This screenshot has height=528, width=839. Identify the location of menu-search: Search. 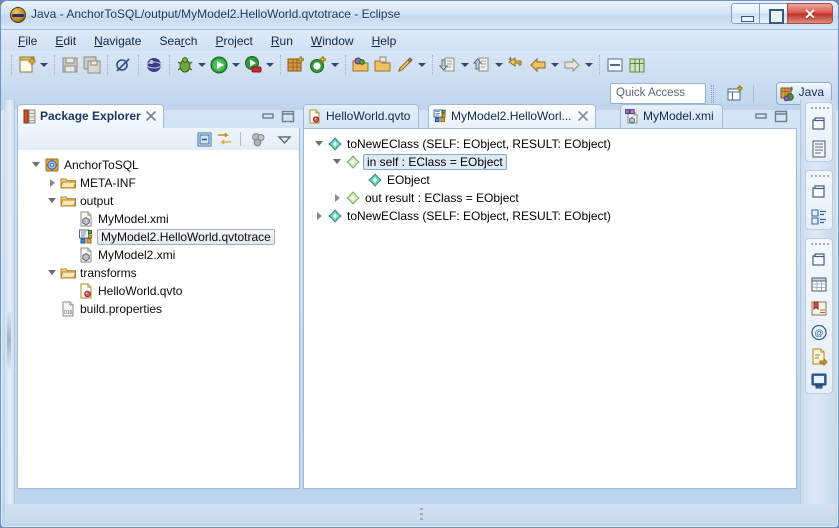
(178, 41).